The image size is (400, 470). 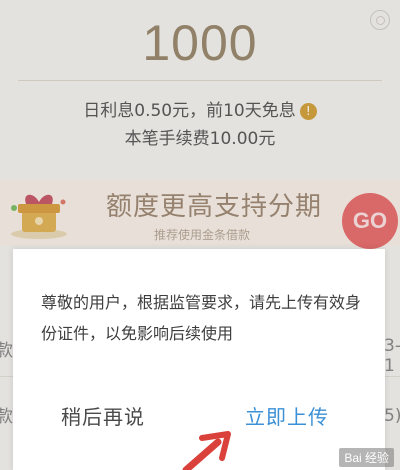 What do you see at coordinates (366, 457) in the screenshot?
I see `baidu-watermark: Bai 经验` at bounding box center [366, 457].